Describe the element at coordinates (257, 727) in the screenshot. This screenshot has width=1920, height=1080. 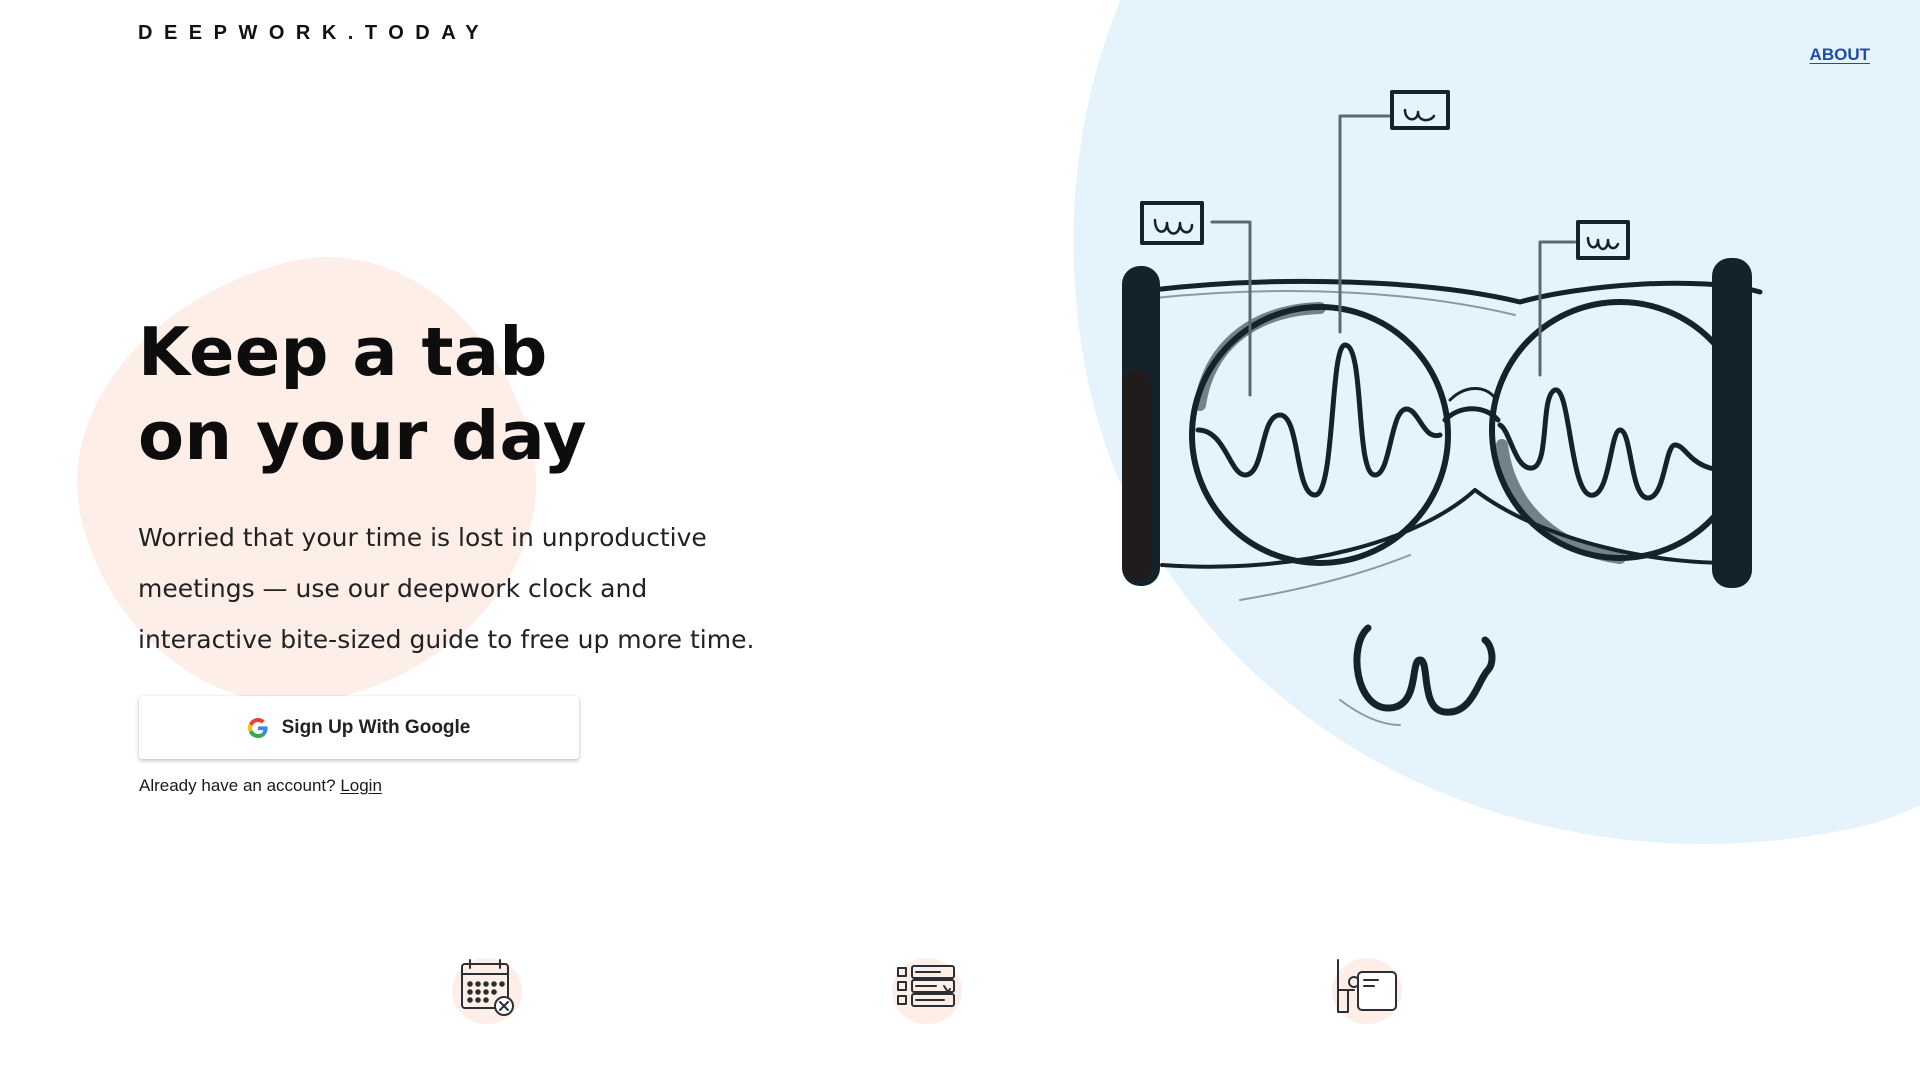
I see `google-g-icon` at that location.